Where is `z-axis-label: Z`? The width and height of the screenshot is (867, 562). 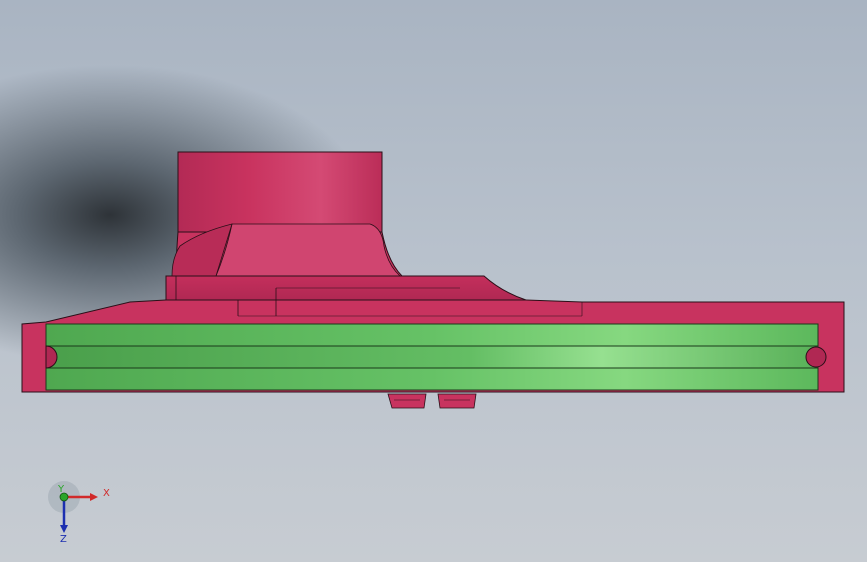
z-axis-label: Z is located at coordinates (63, 539).